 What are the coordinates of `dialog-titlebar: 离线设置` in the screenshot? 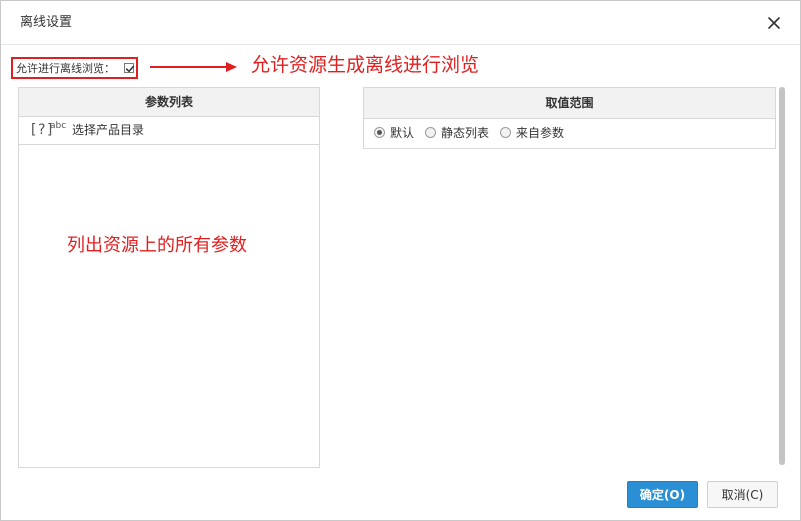 It's located at (400, 23).